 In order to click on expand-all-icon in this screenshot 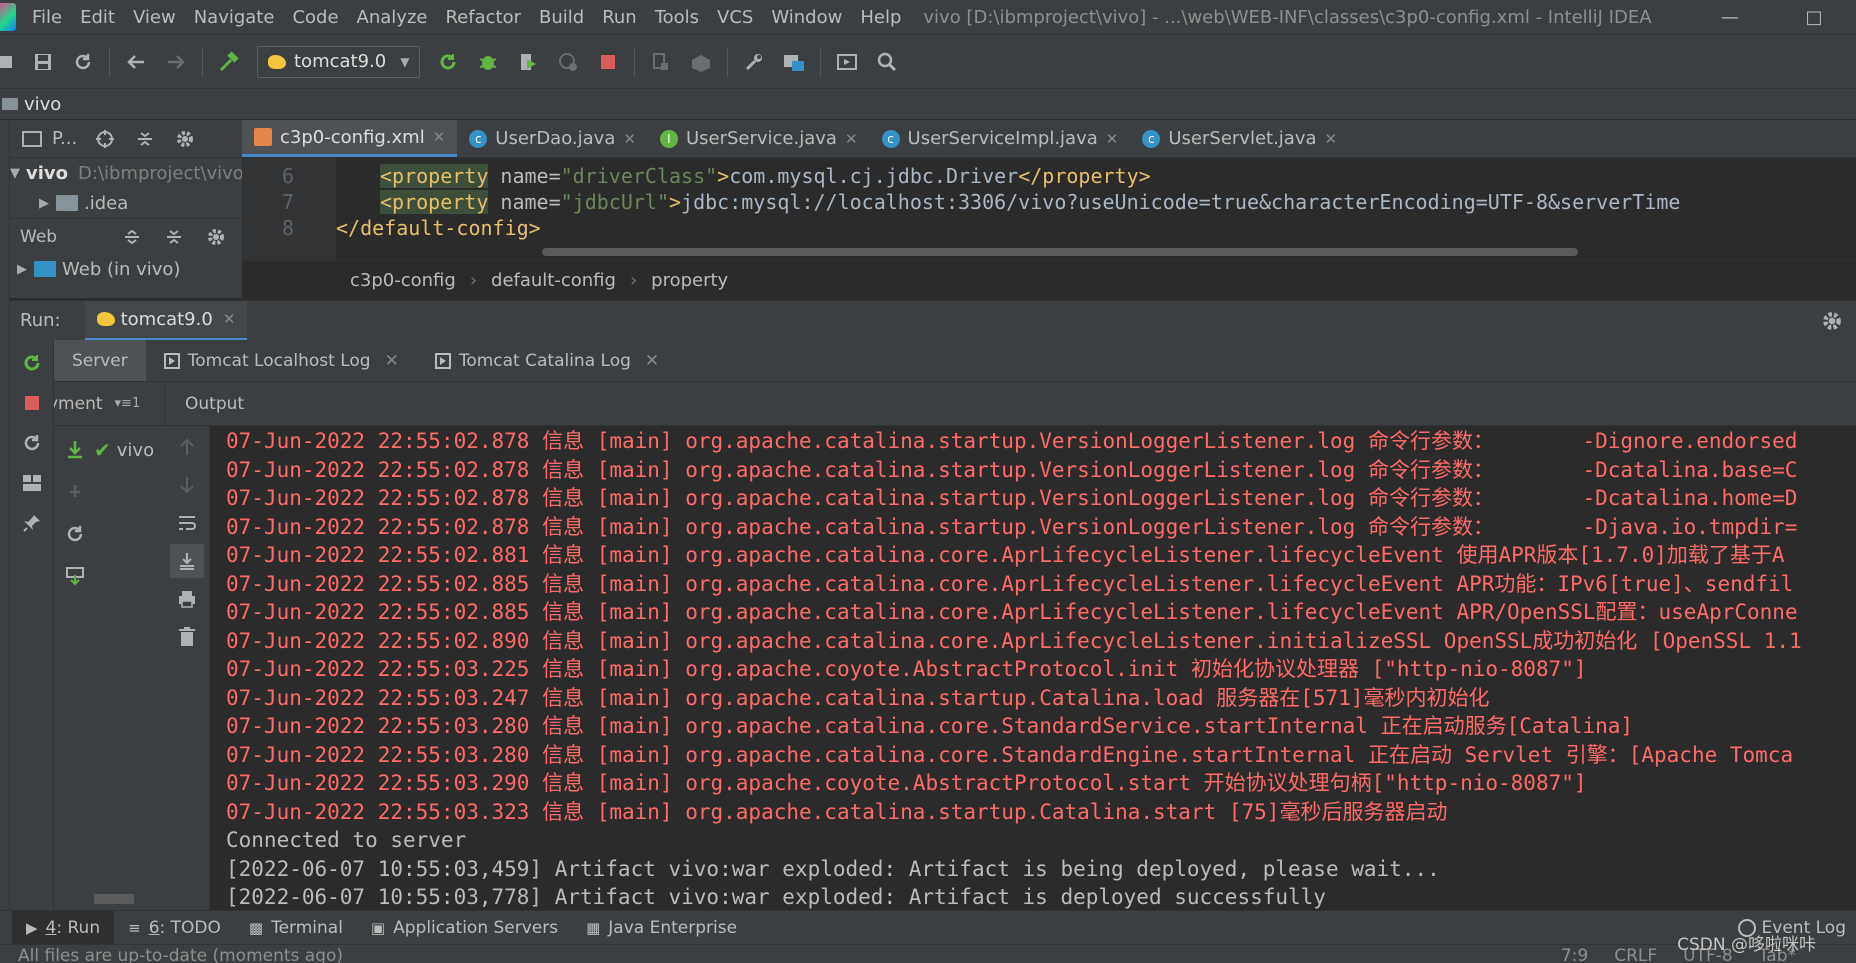, I will do `click(132, 237)`.